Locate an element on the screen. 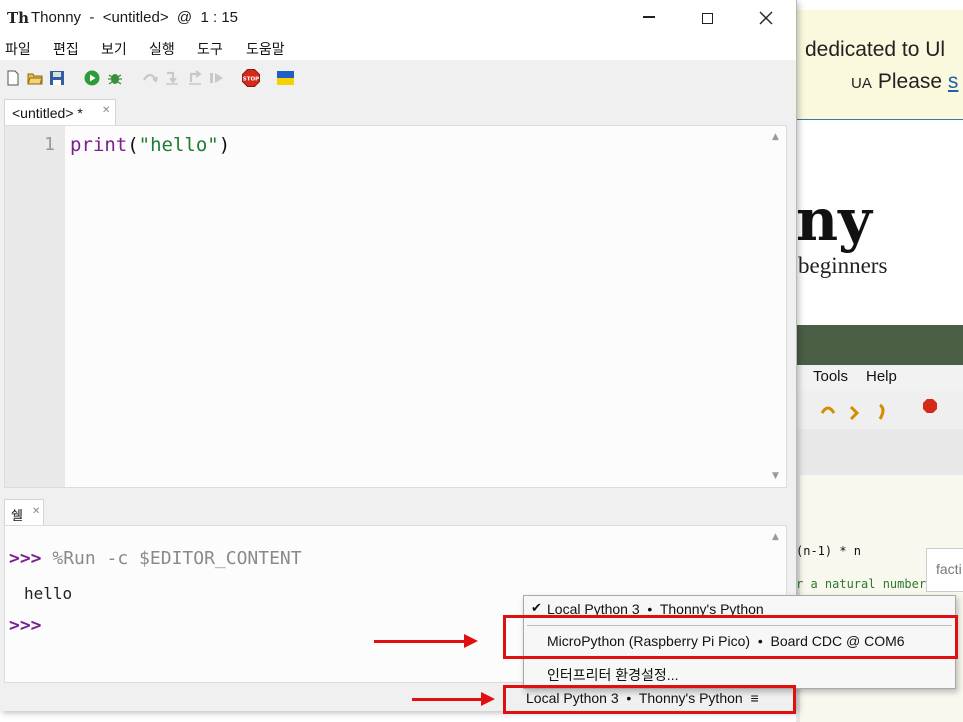 The width and height of the screenshot is (963, 722). preview-tooltip-text: facti is located at coordinates (949, 569).